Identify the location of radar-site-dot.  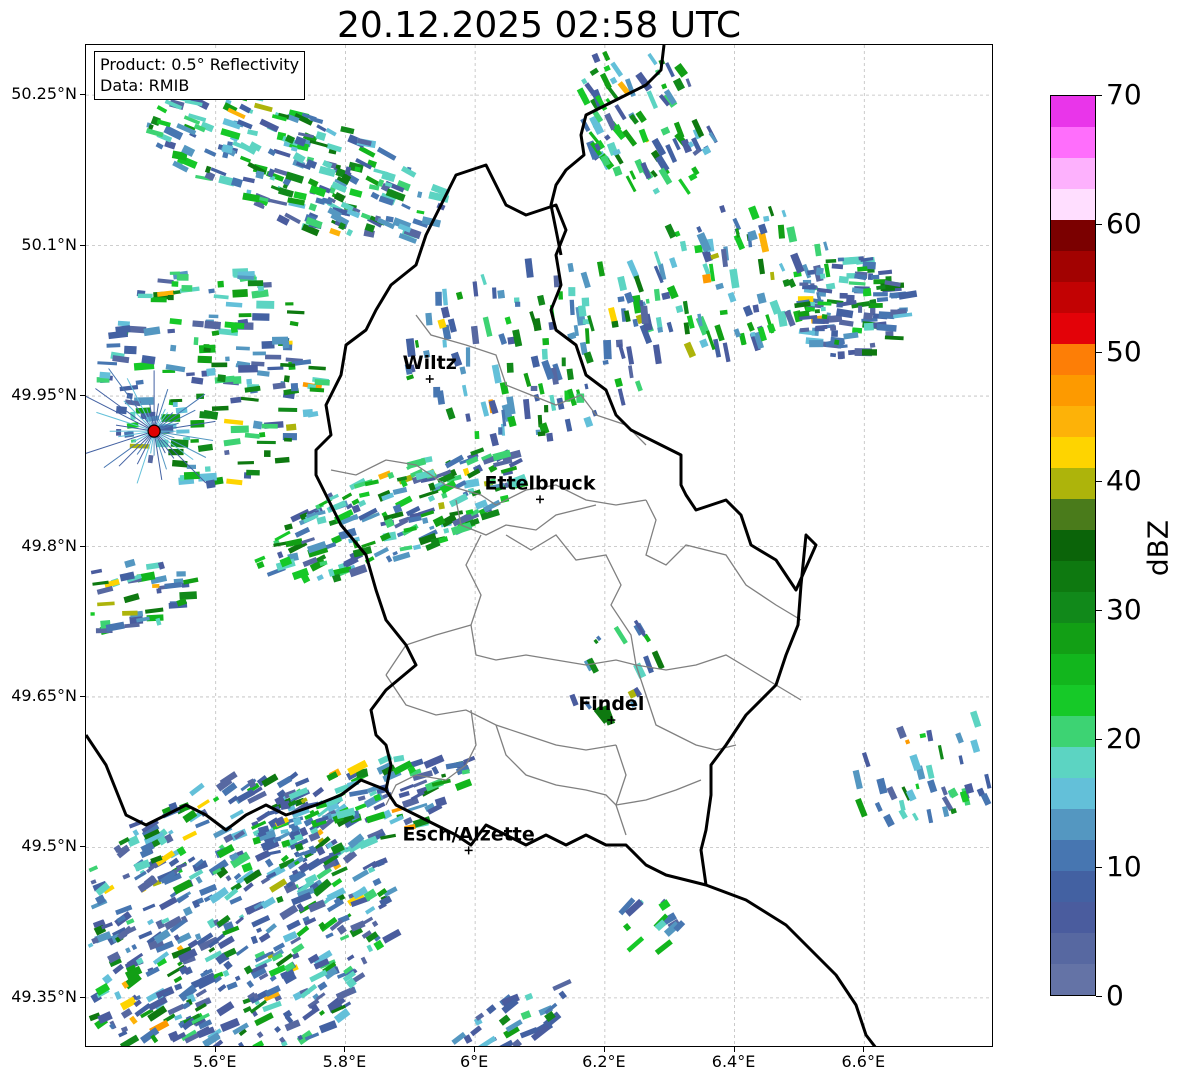
(154, 431).